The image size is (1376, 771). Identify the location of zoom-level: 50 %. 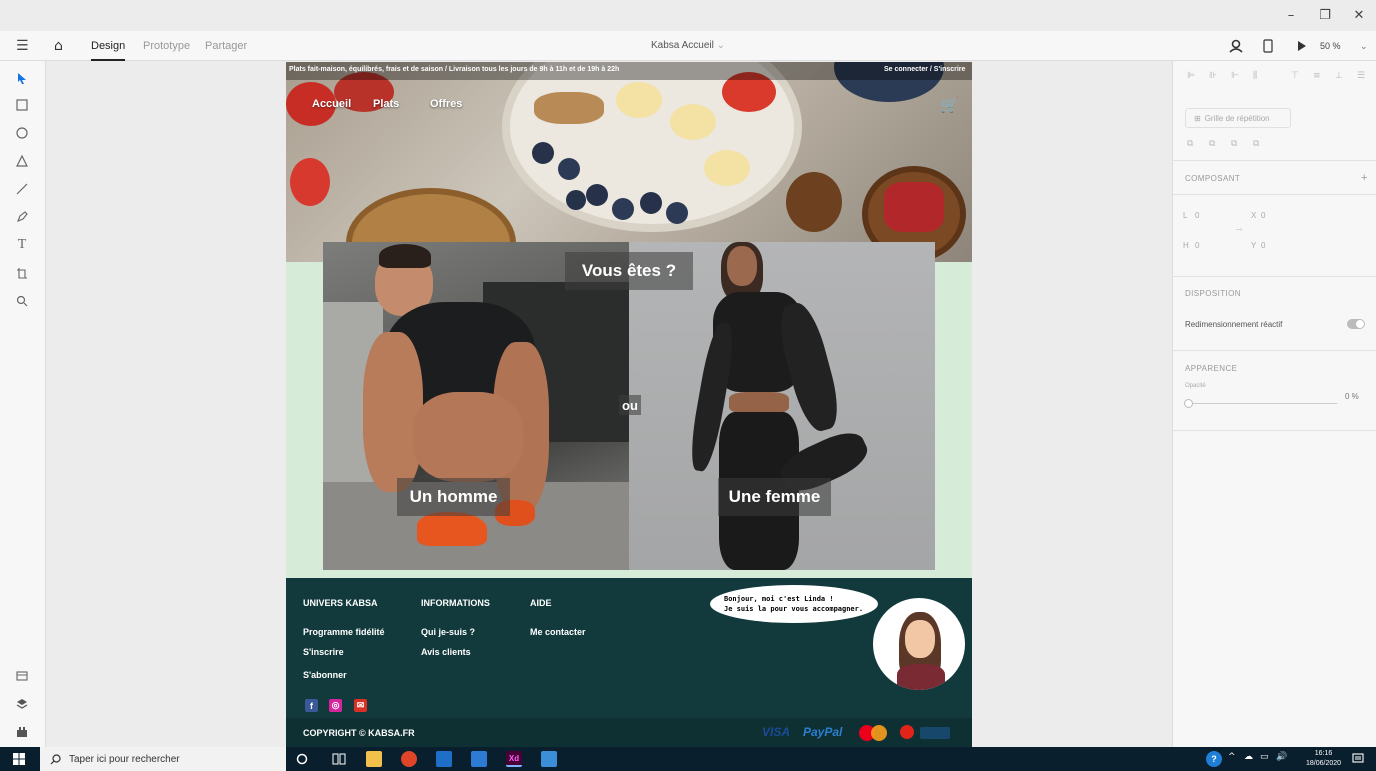
(1330, 46).